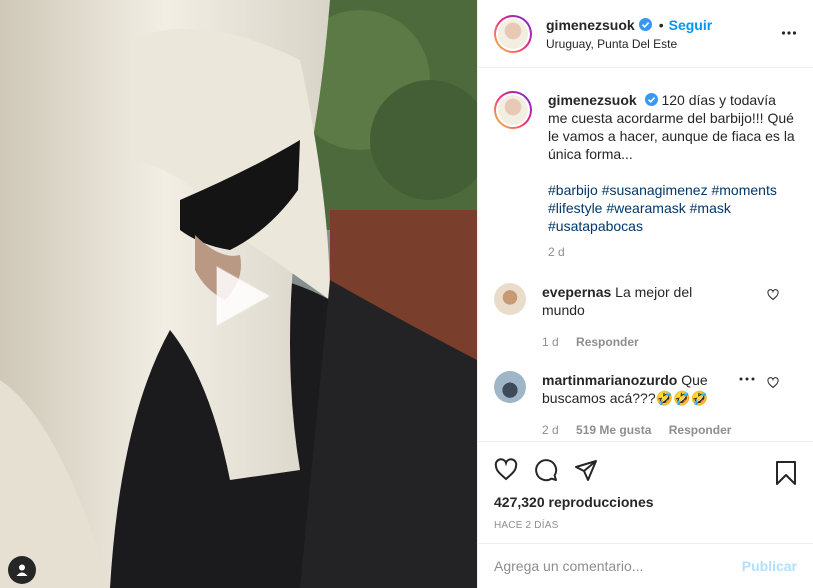 This screenshot has height=588, width=813. I want to click on comment-meta: 1 d Responder, so click(637, 342).